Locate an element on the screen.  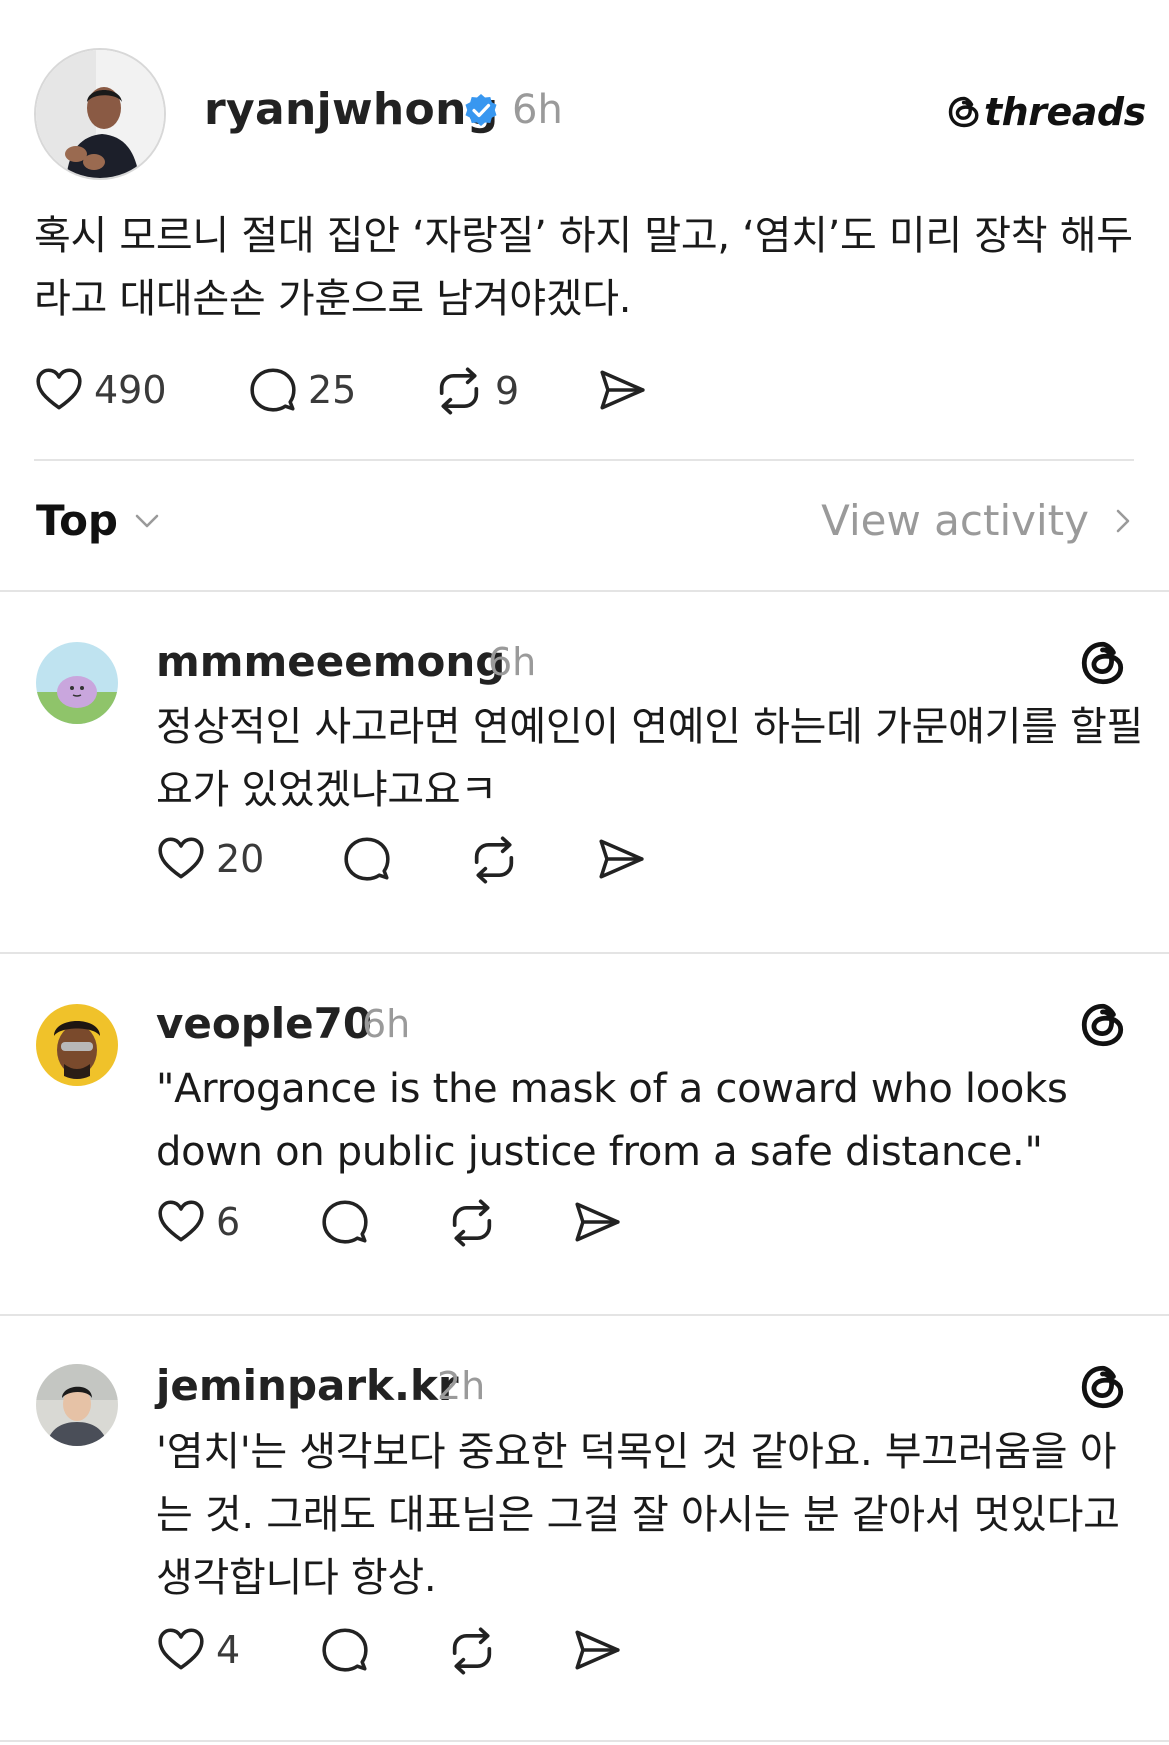
sort-label: Top is located at coordinates (77, 520).